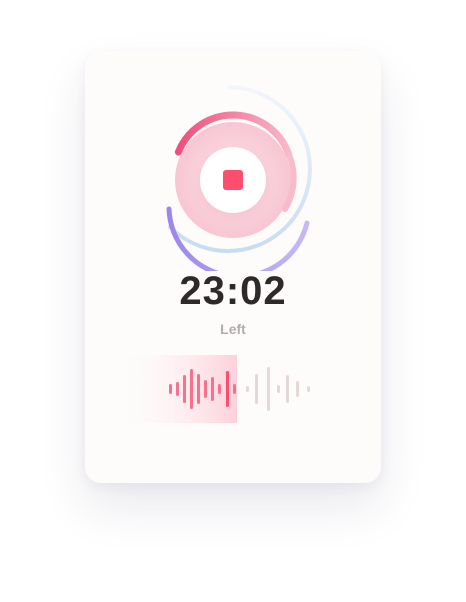  I want to click on stop-icon, so click(233, 180).